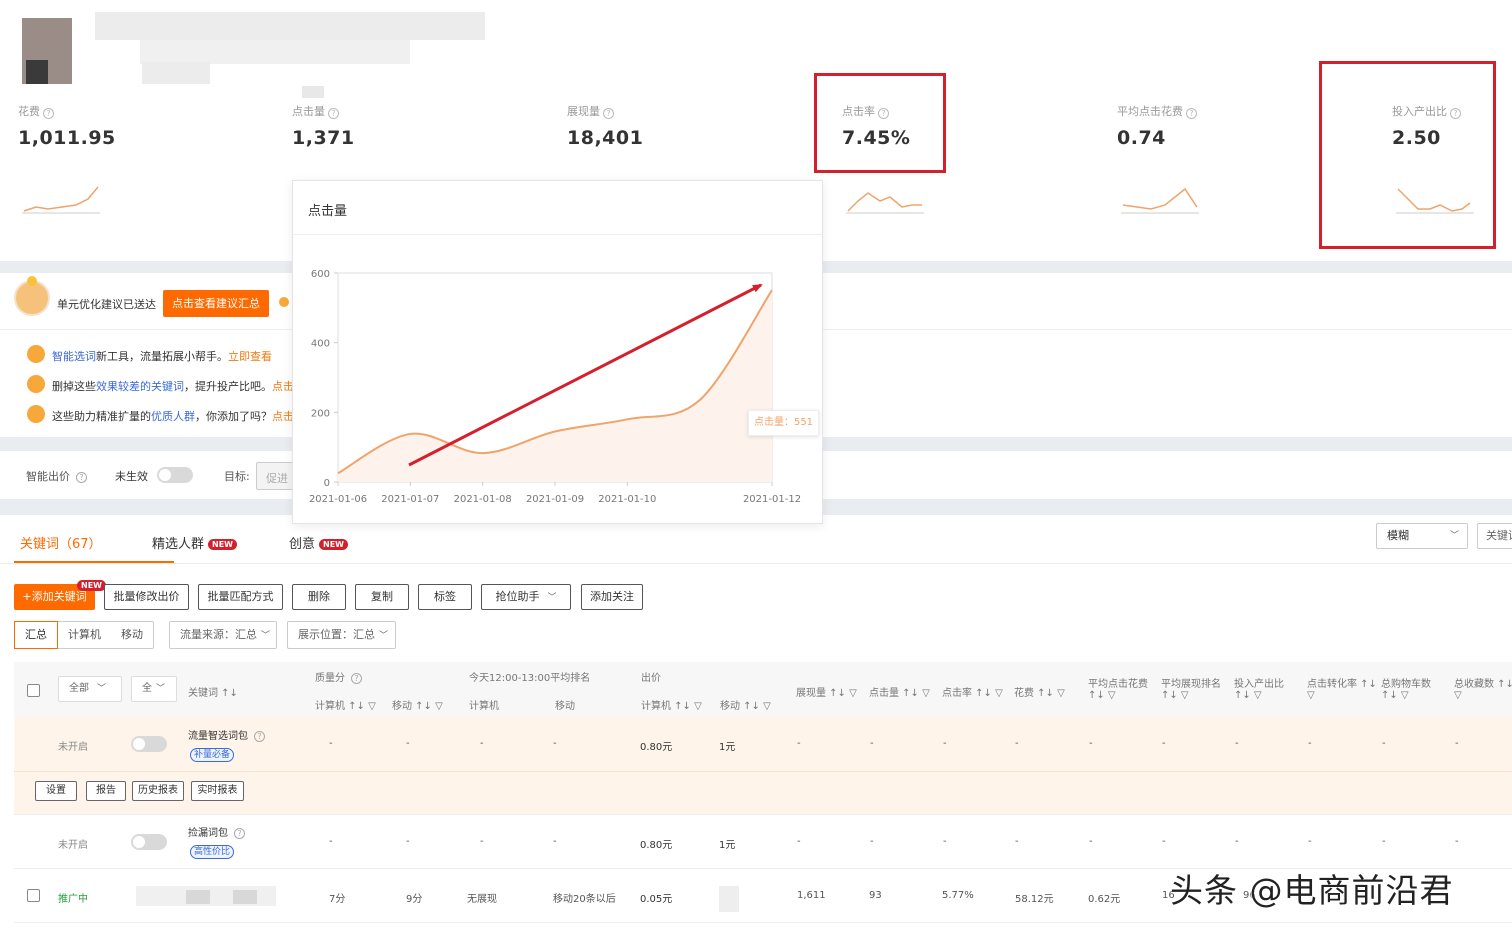 Image resolution: width=1512 pixels, height=933 pixels. I want to click on row-report-button: 报告, so click(106, 791).